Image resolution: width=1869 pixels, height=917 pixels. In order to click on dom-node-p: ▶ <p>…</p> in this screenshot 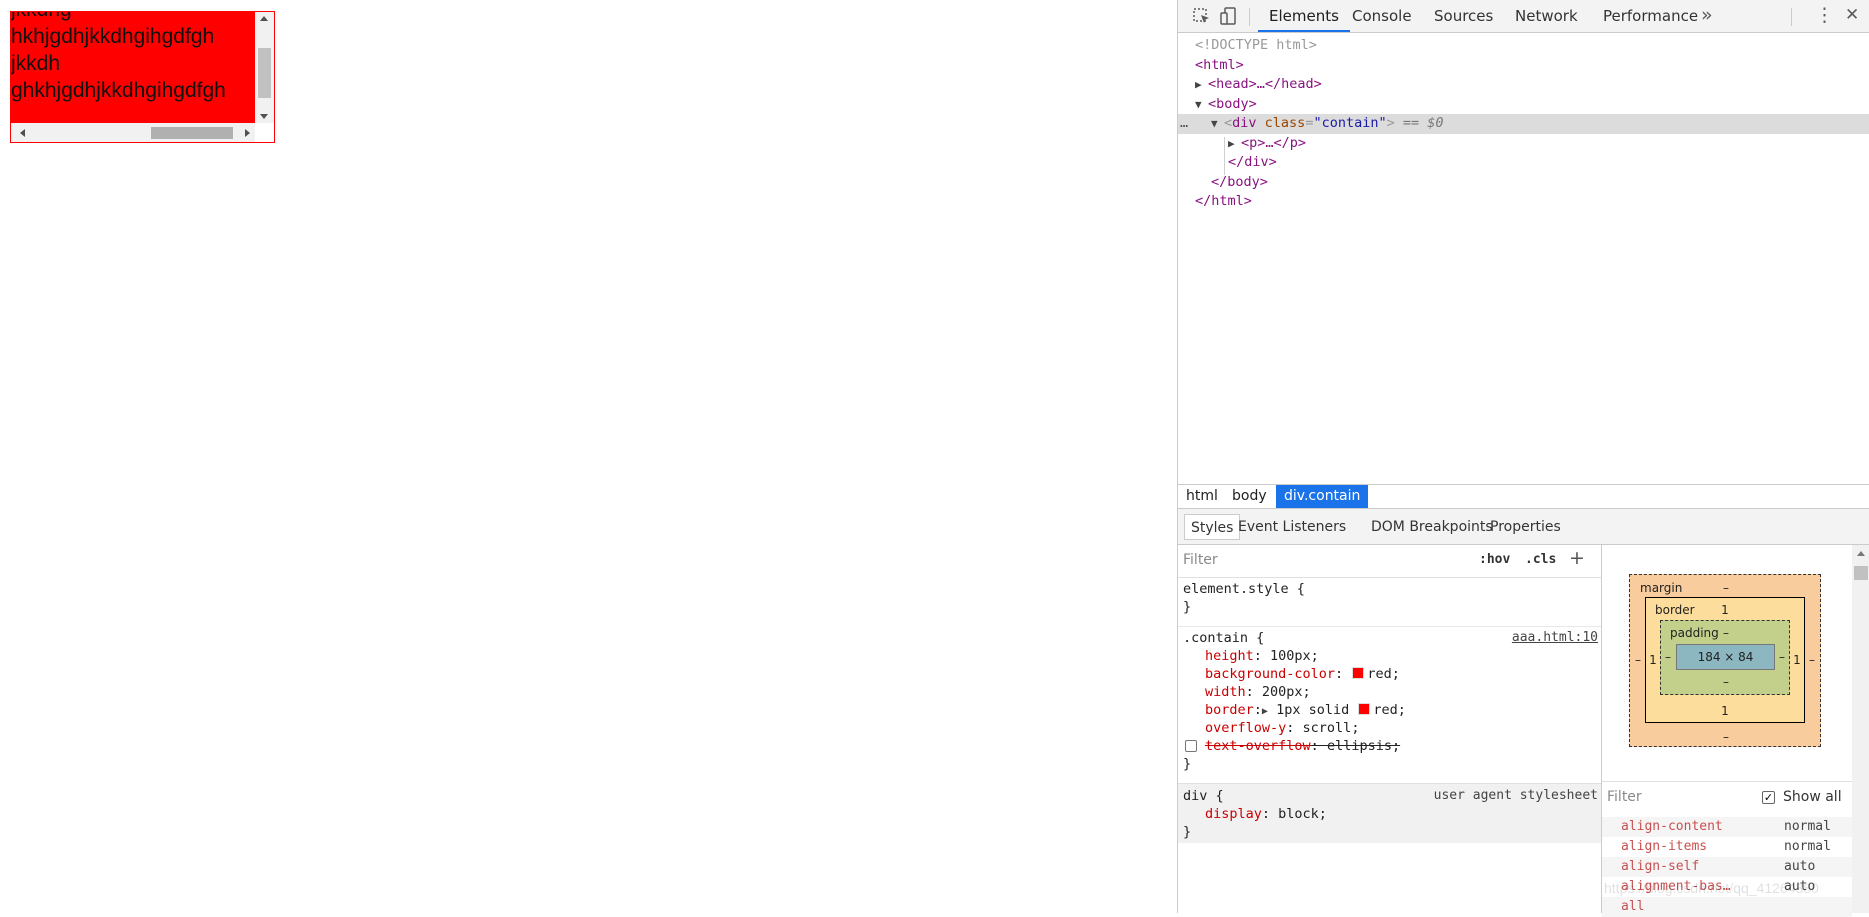, I will do `click(1523, 144)`.